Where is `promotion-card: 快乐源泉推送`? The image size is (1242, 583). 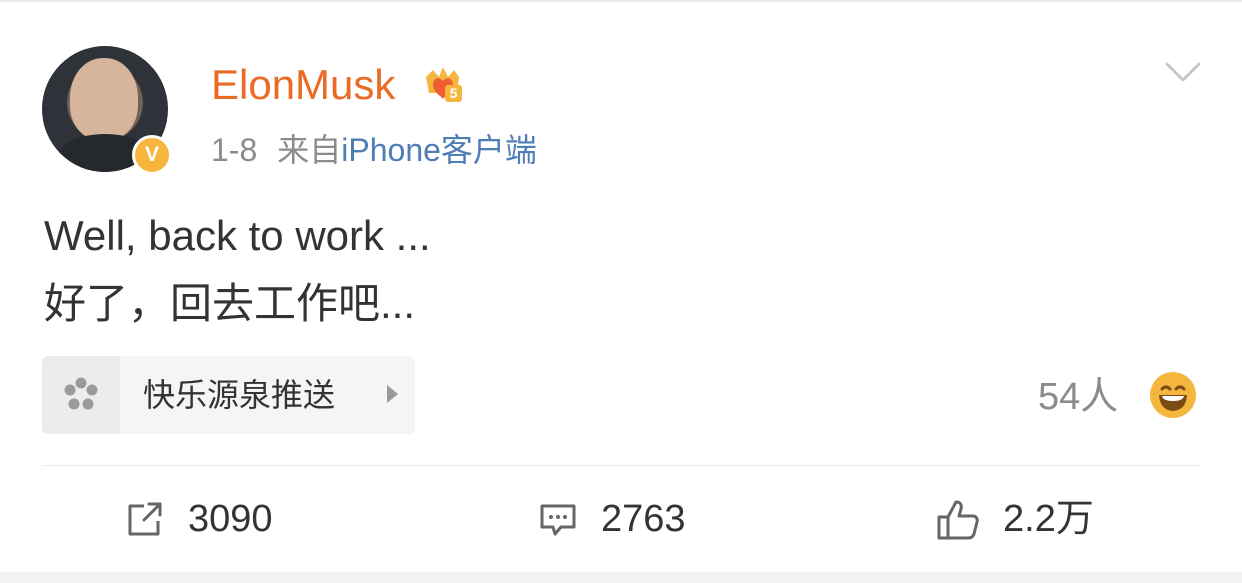
promotion-card: 快乐源泉推送 is located at coordinates (228, 395).